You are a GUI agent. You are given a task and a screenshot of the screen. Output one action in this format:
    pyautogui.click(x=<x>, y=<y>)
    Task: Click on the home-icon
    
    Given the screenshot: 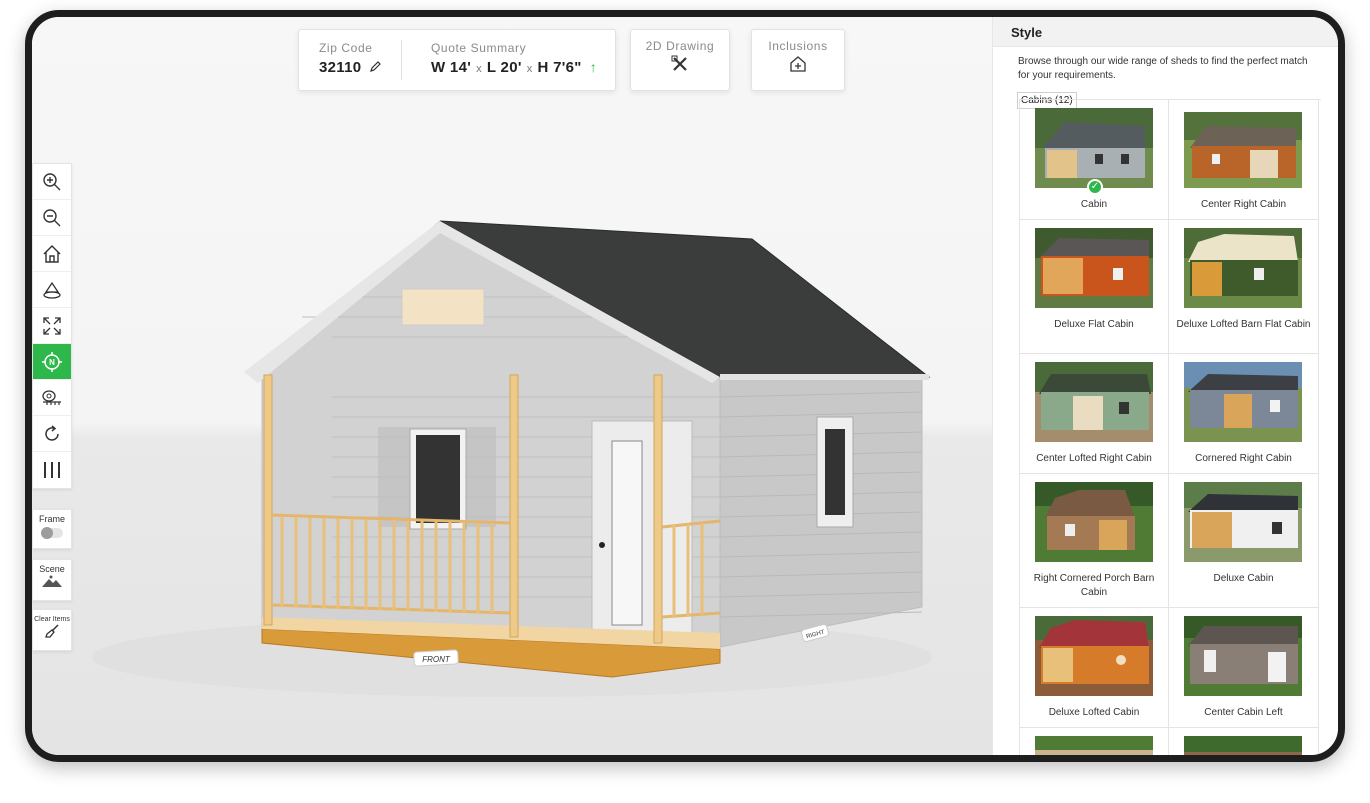 What is the action you would take?
    pyautogui.click(x=52, y=253)
    